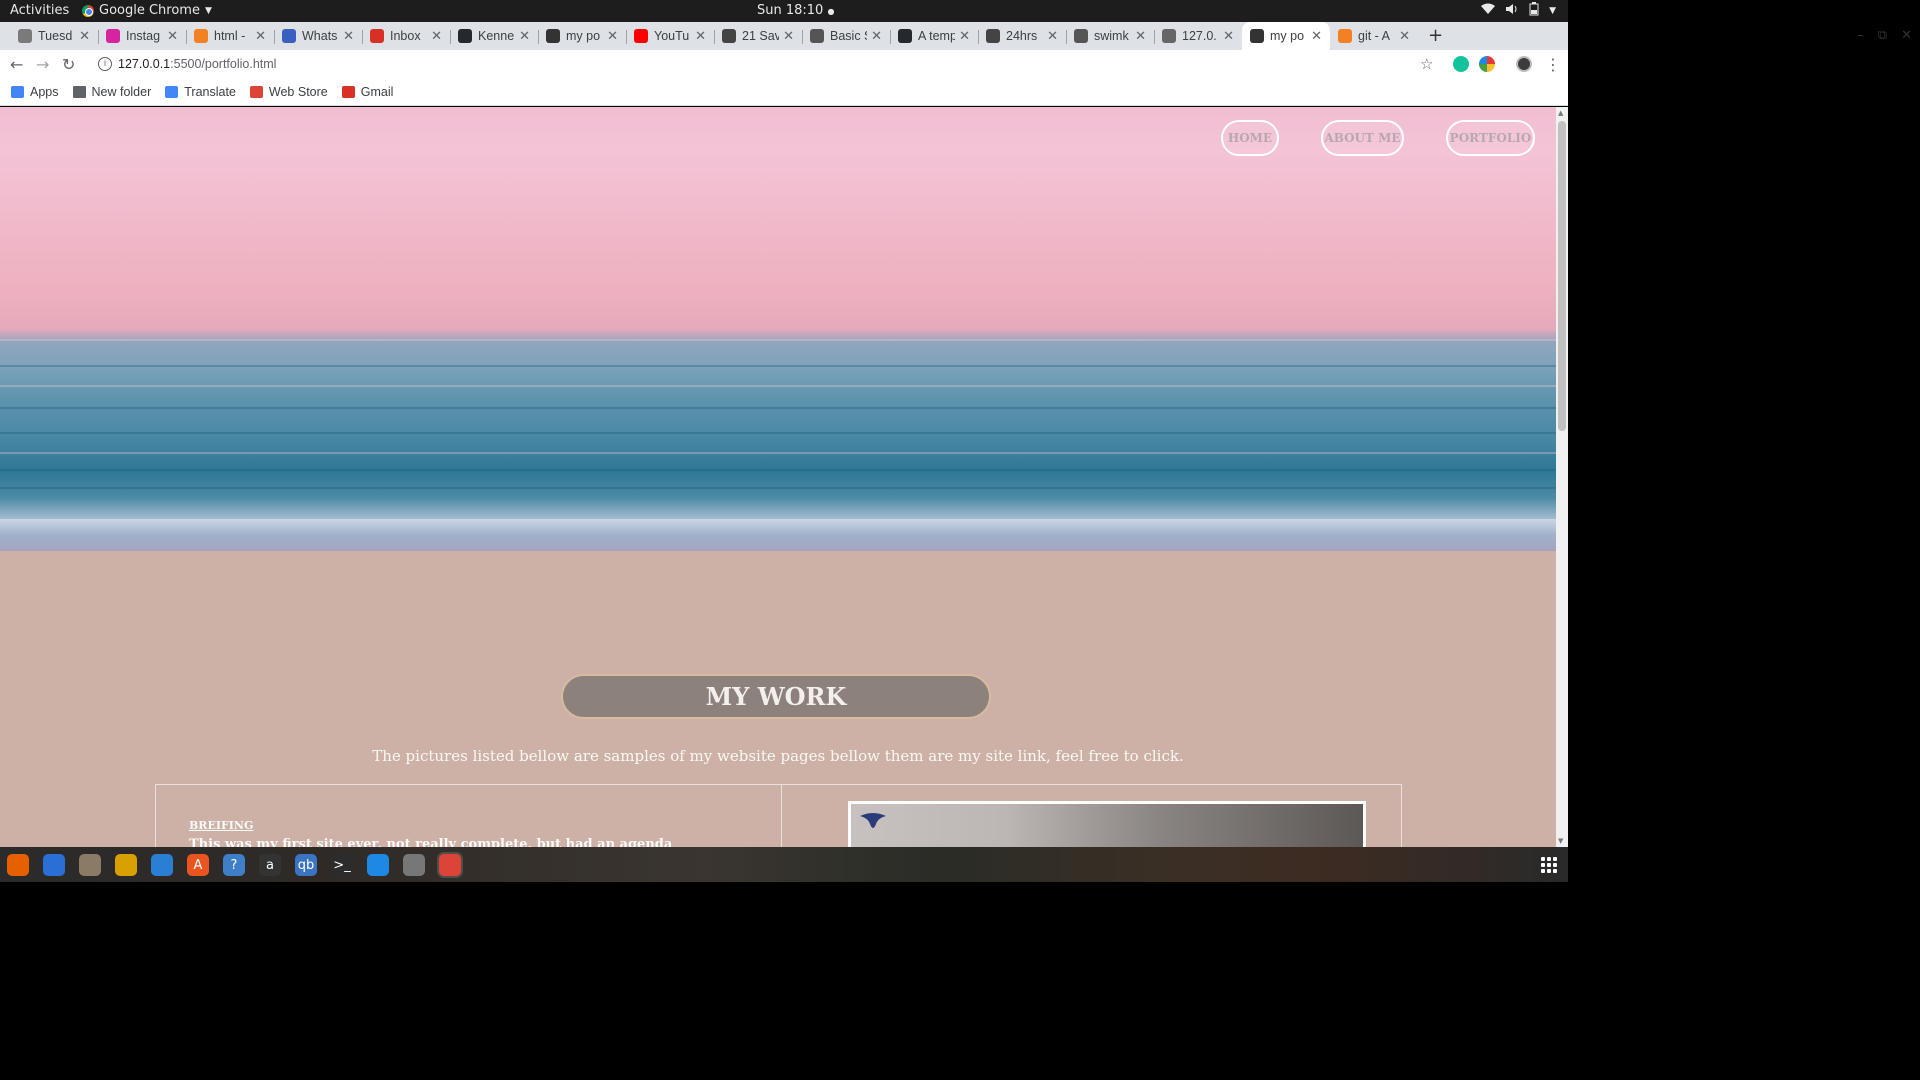 The width and height of the screenshot is (1920, 1080). I want to click on dock-inkscape-icon, so click(414, 865).